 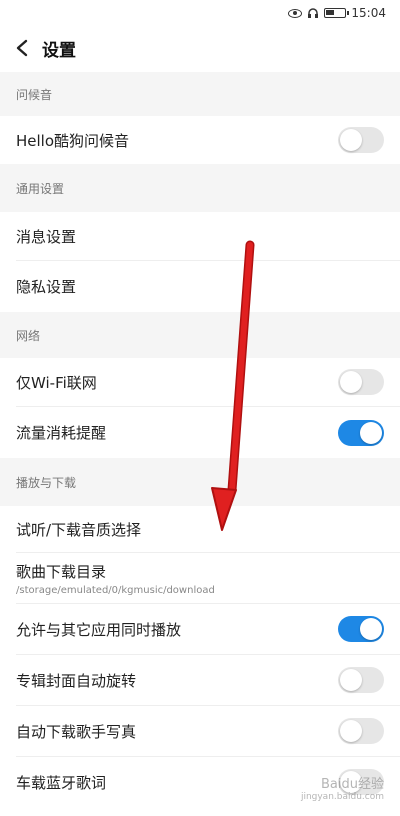 I want to click on row-mix-playback: 允许与其它应用同时播放, so click(x=200, y=629).